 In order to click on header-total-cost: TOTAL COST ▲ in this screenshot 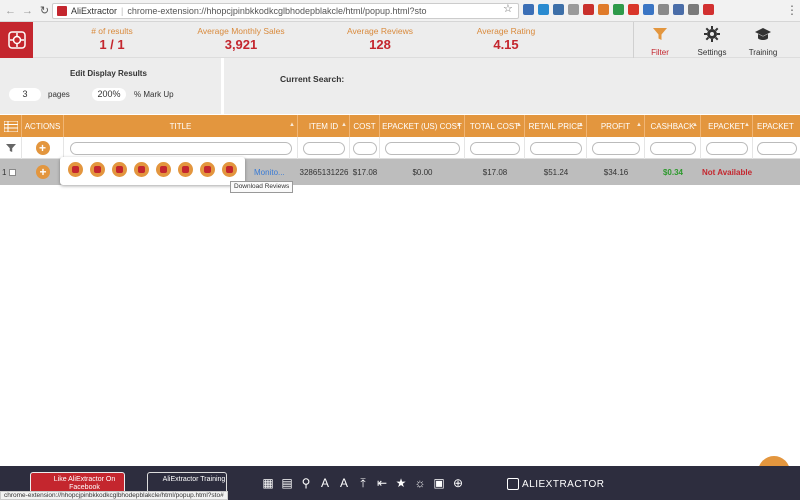, I will do `click(495, 126)`.